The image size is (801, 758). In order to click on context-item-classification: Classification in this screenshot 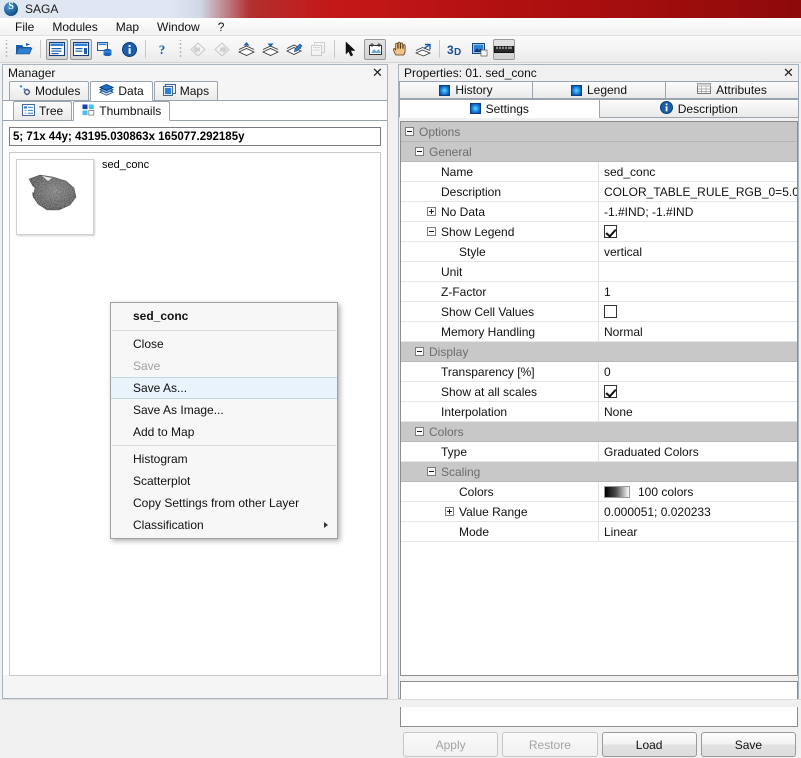, I will do `click(224, 525)`.